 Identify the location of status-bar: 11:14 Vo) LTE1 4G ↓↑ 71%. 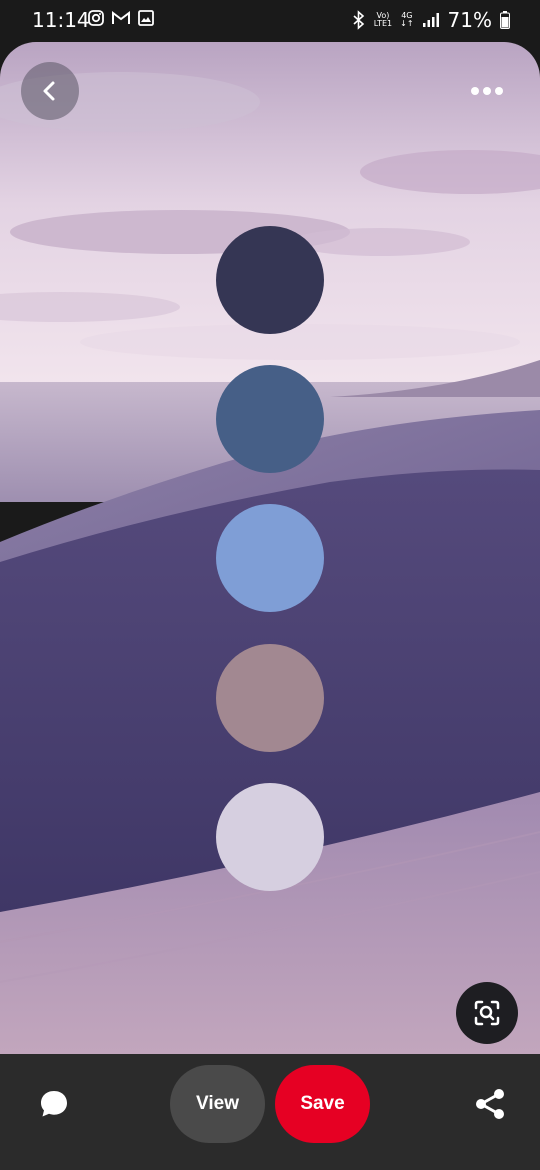
(270, 20).